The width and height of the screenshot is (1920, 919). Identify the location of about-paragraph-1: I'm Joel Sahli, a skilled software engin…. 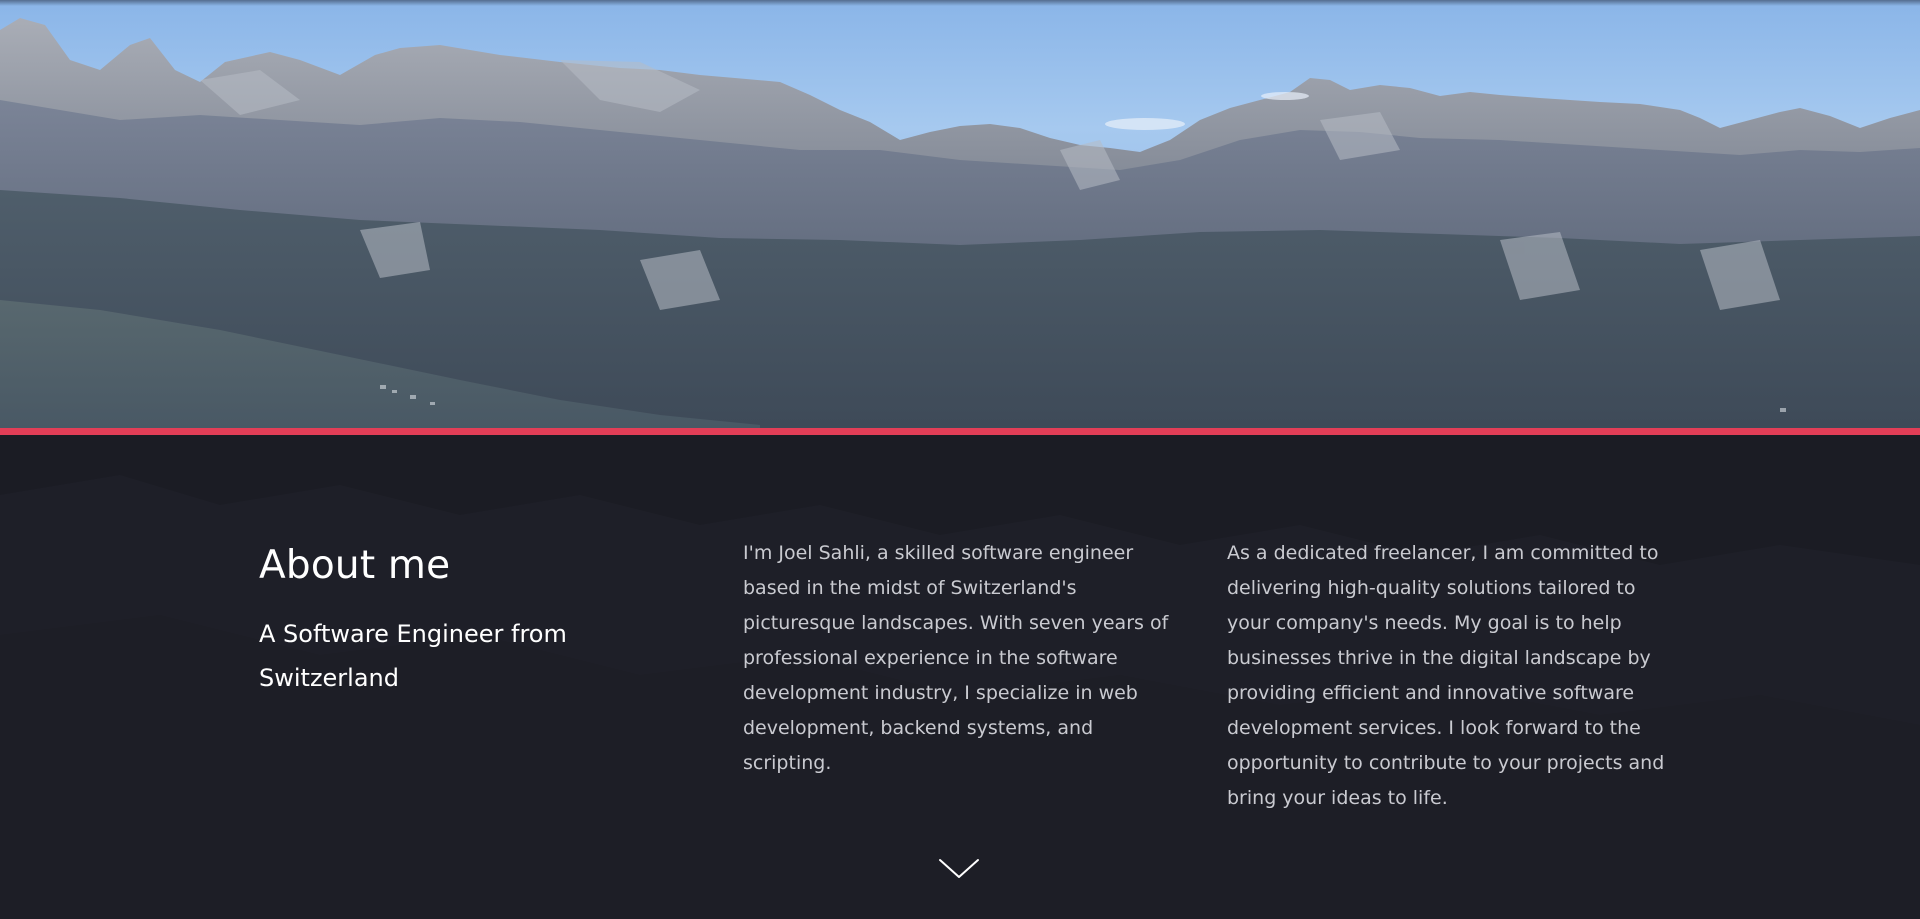
(956, 658).